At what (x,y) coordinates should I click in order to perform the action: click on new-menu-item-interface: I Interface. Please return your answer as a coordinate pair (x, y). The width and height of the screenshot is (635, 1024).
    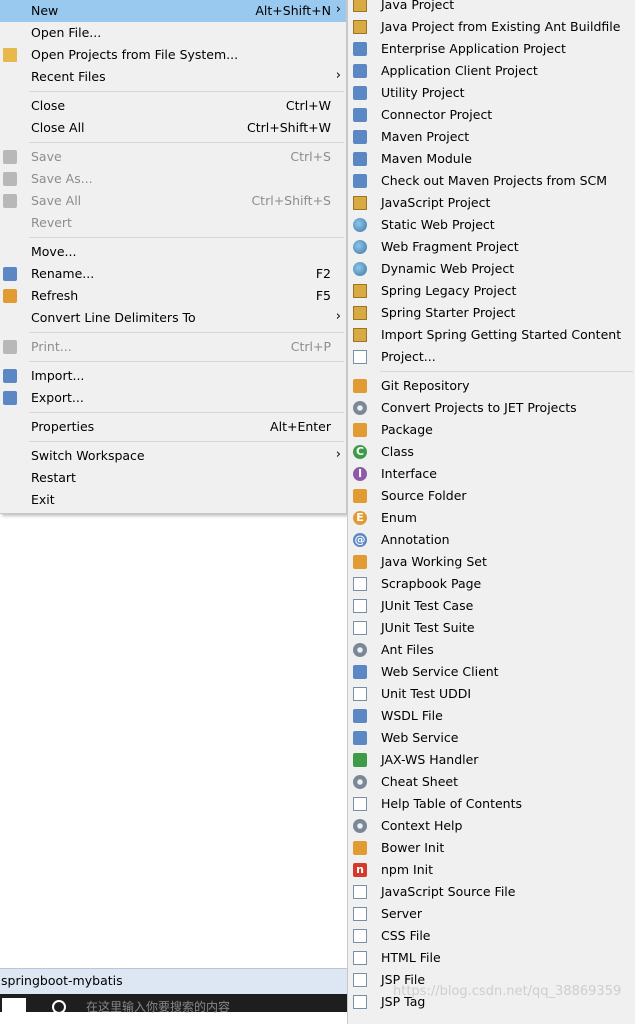
    Looking at the image, I should click on (491, 474).